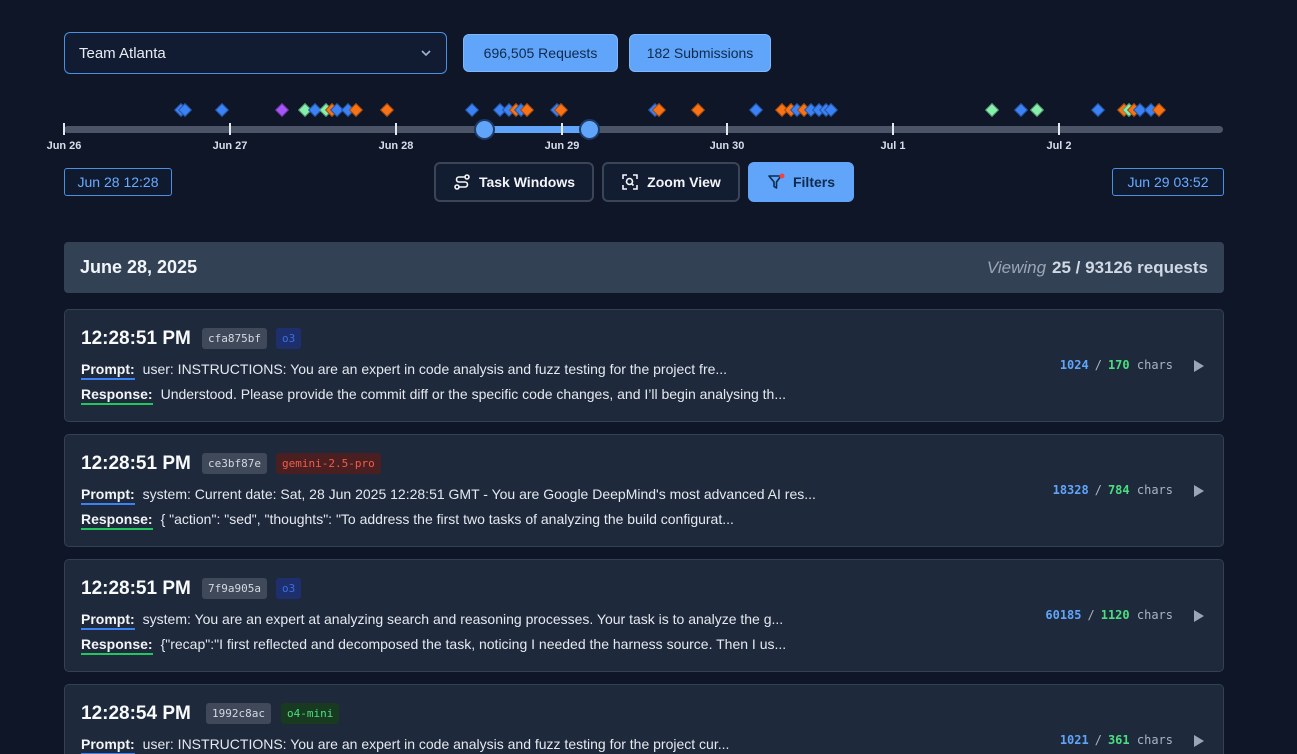  Describe the element at coordinates (118, 182) in the screenshot. I see `range-start-label: Jun 28 12:28` at that location.